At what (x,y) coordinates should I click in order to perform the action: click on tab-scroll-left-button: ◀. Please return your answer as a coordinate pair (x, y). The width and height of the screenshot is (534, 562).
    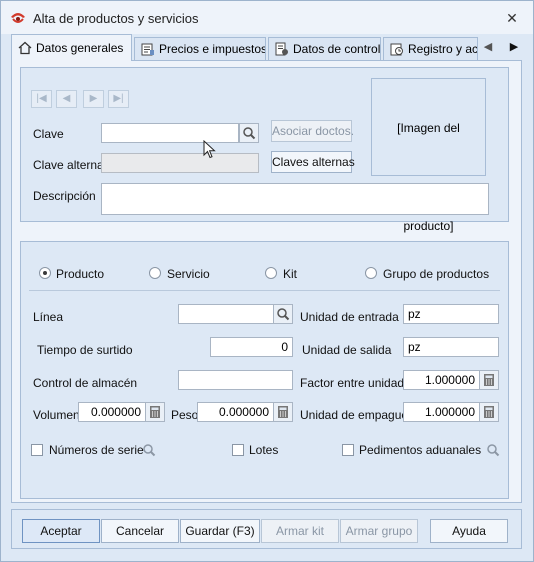
    Looking at the image, I should click on (488, 47).